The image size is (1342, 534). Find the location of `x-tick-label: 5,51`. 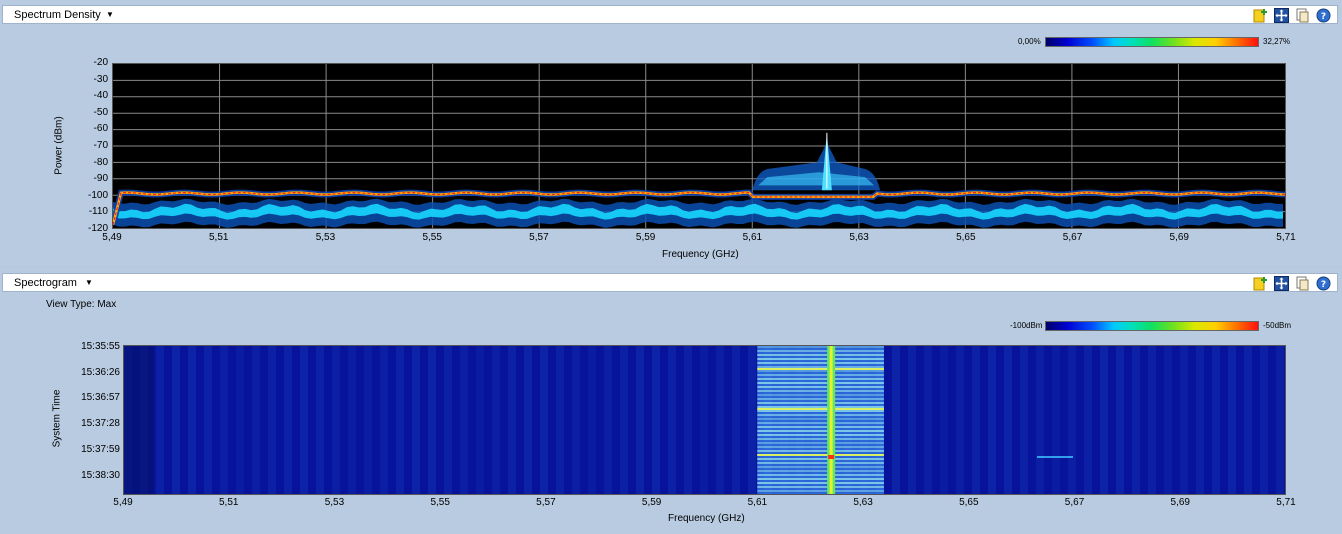

x-tick-label: 5,51 is located at coordinates (228, 502).